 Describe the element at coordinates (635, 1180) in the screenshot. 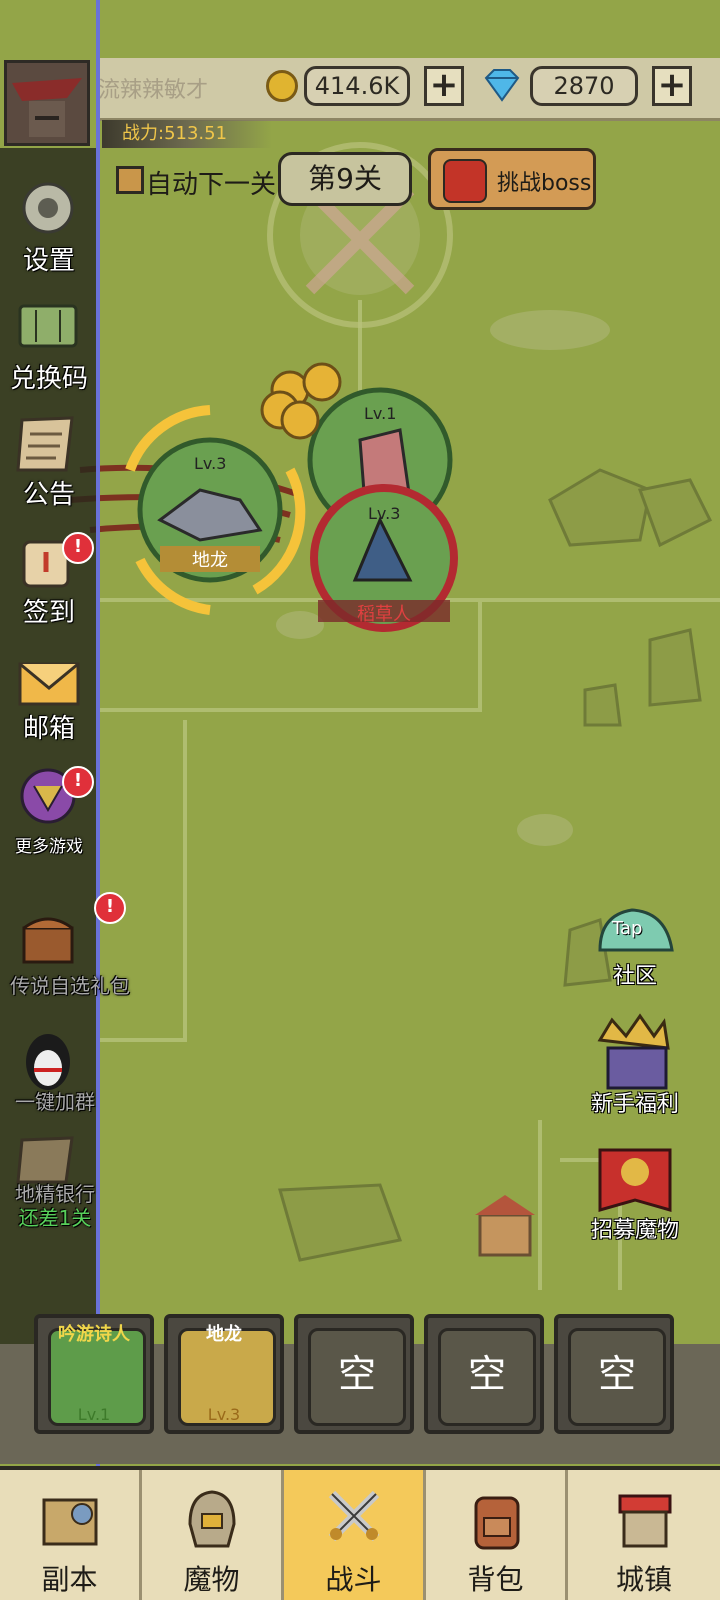

I see `recruit-banner-icon` at that location.